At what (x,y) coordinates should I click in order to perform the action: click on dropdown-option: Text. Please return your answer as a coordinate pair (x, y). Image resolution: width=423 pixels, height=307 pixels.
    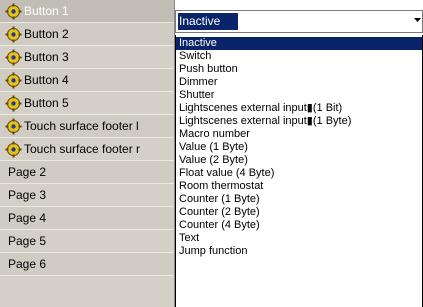
    Looking at the image, I should click on (299, 238).